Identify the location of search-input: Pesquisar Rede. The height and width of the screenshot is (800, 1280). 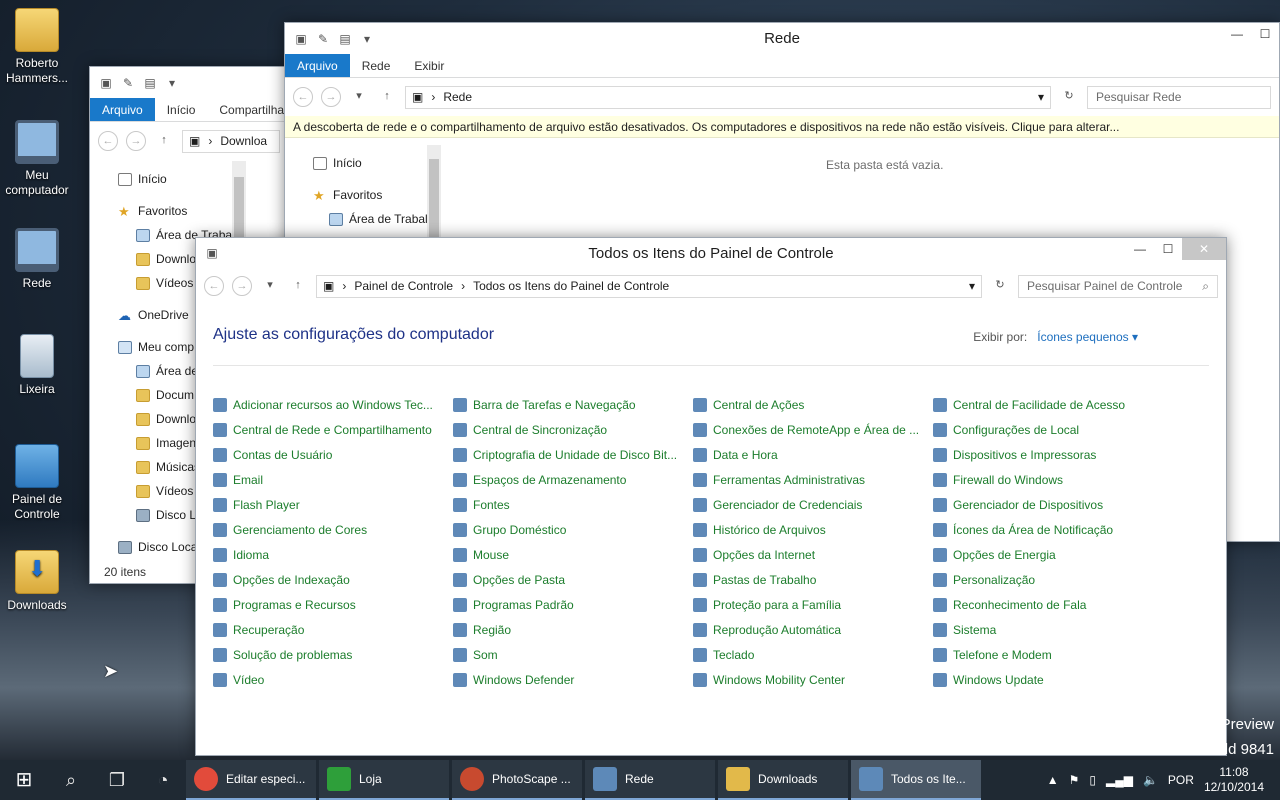
(1179, 97).